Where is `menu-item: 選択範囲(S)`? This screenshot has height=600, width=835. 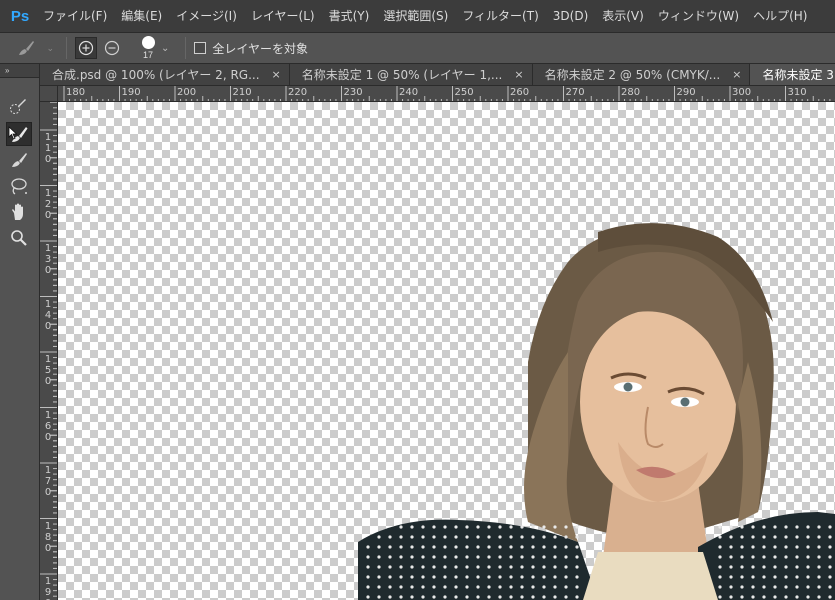
menu-item: 選択範囲(S) is located at coordinates (415, 16).